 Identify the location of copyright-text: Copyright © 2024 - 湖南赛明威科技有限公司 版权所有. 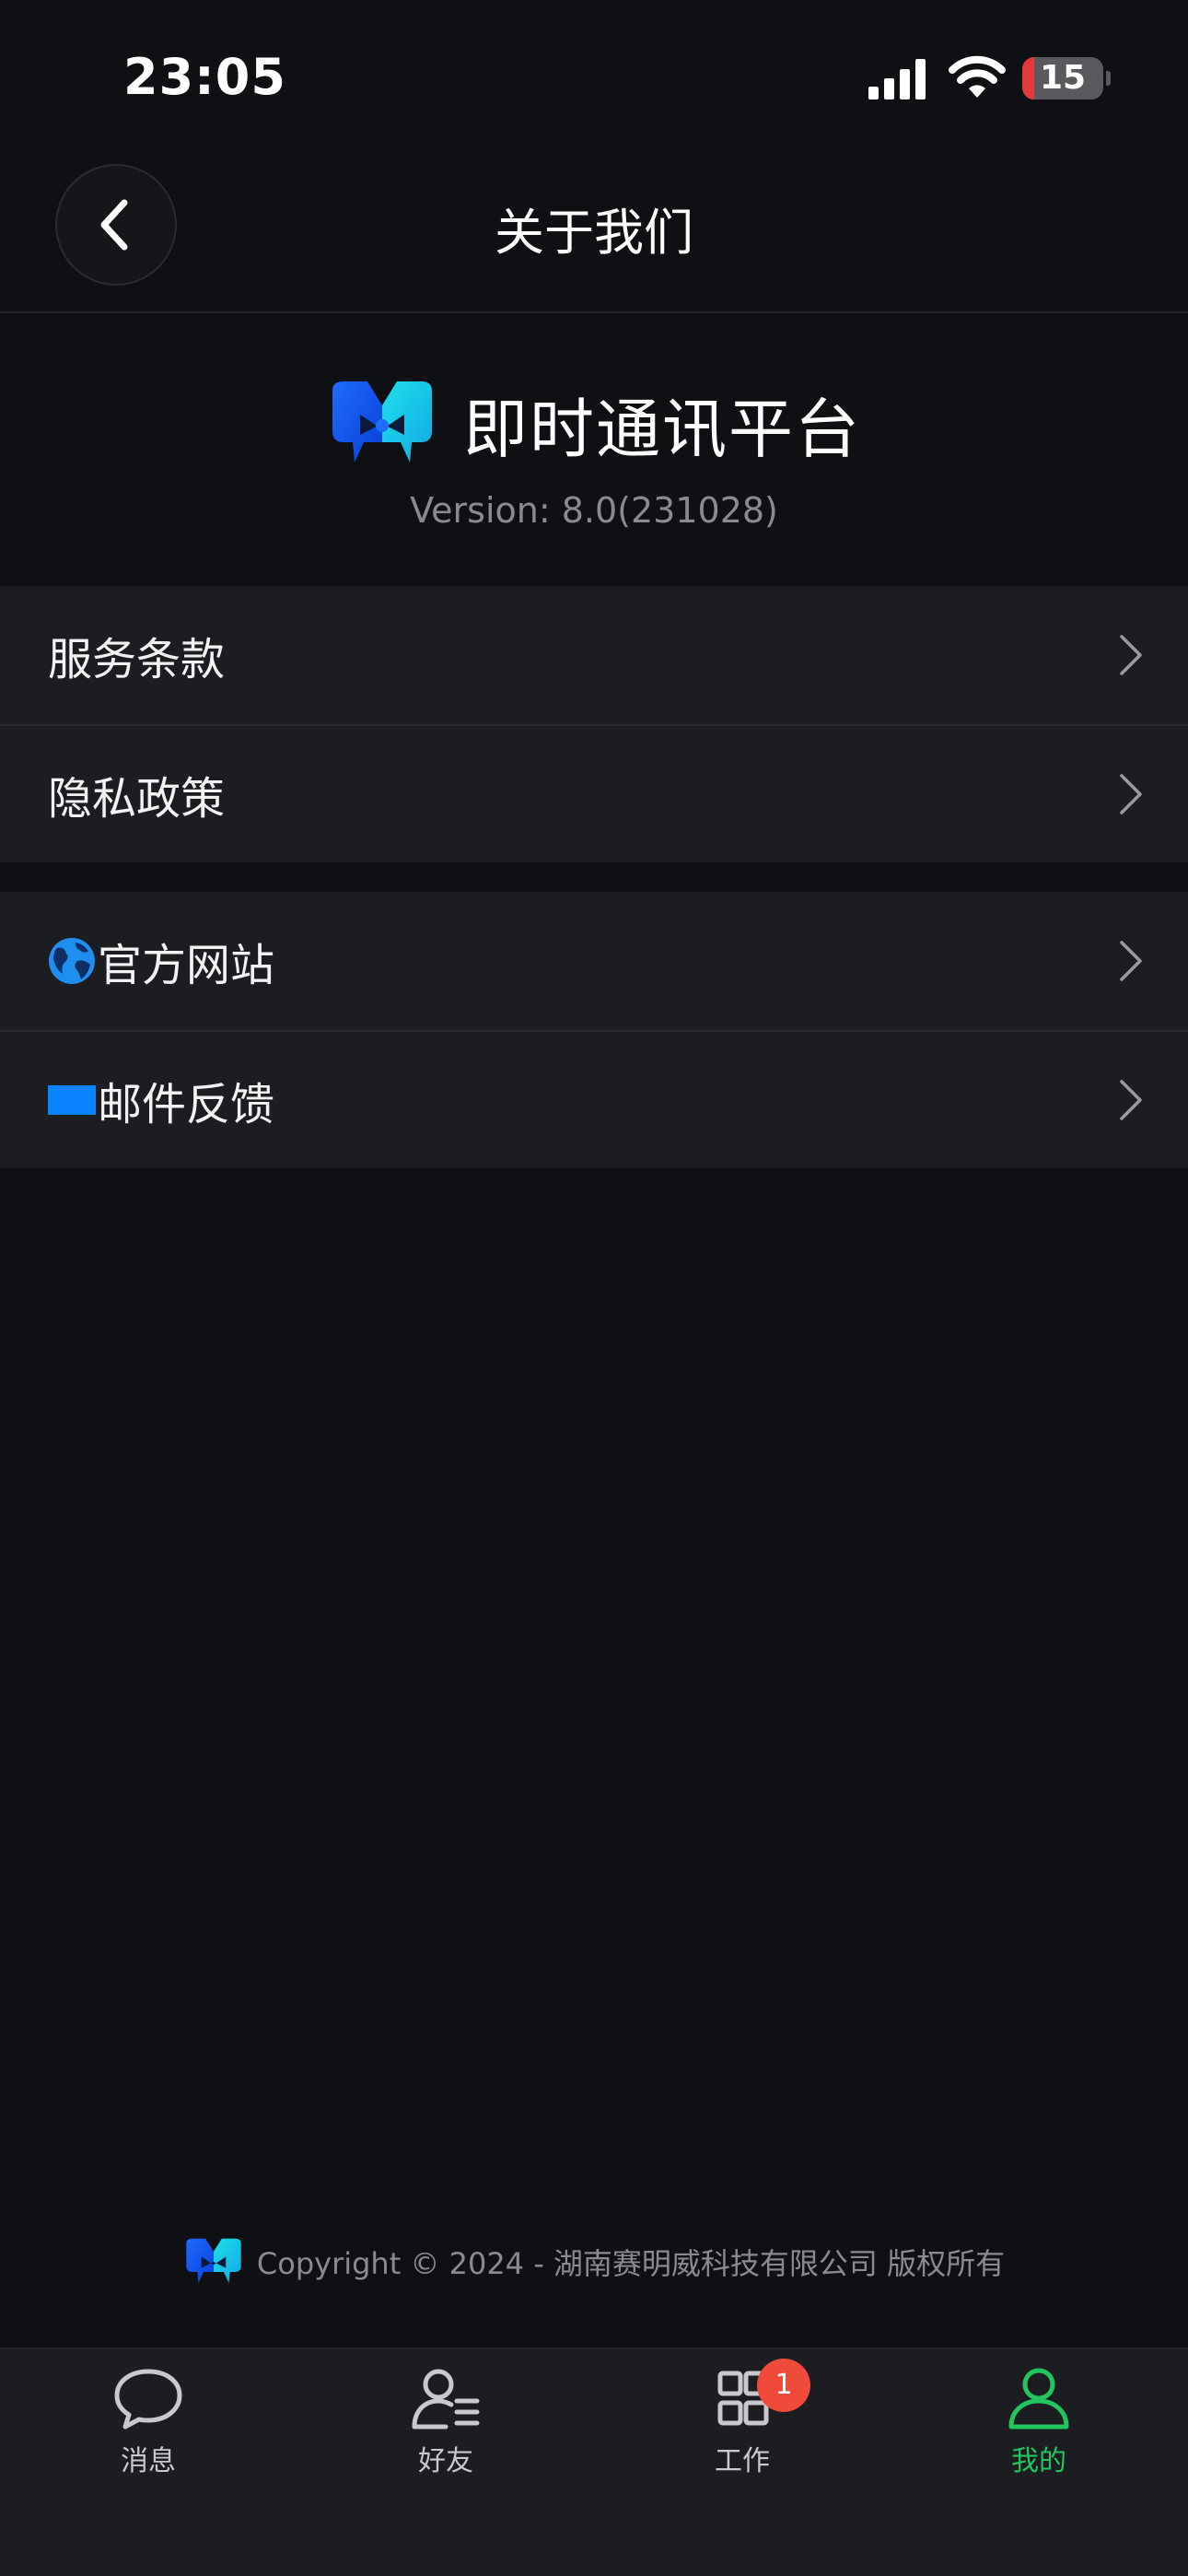
(631, 2263).